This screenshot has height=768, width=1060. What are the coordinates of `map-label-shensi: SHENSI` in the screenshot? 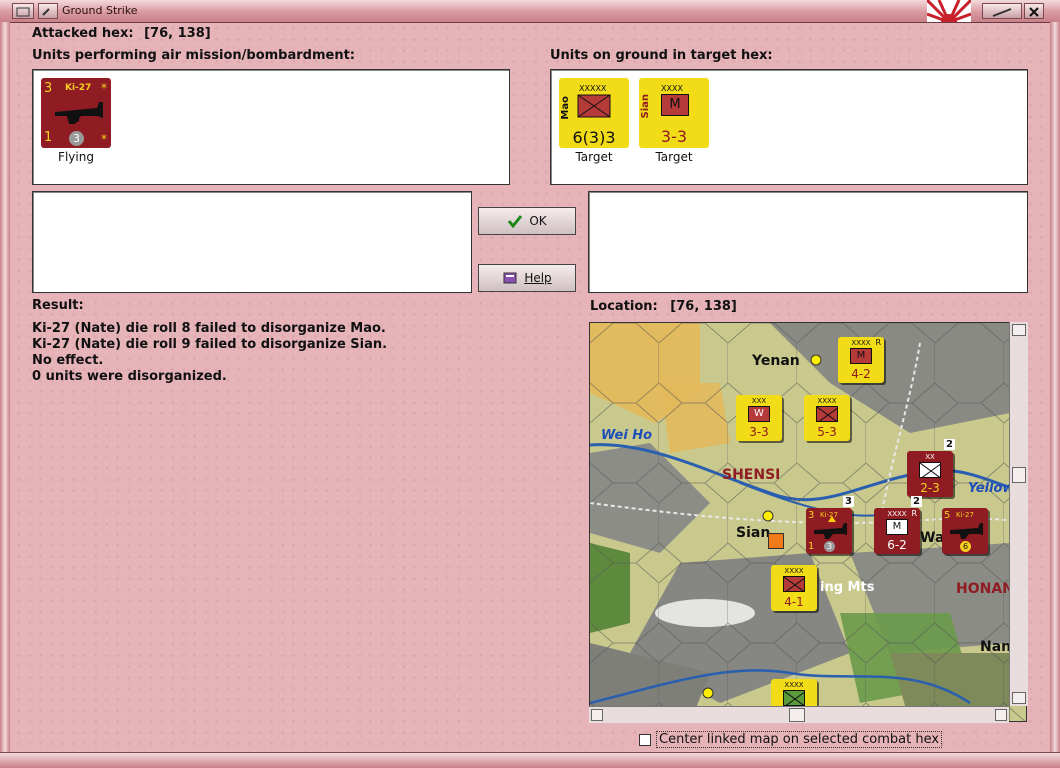 It's located at (751, 475).